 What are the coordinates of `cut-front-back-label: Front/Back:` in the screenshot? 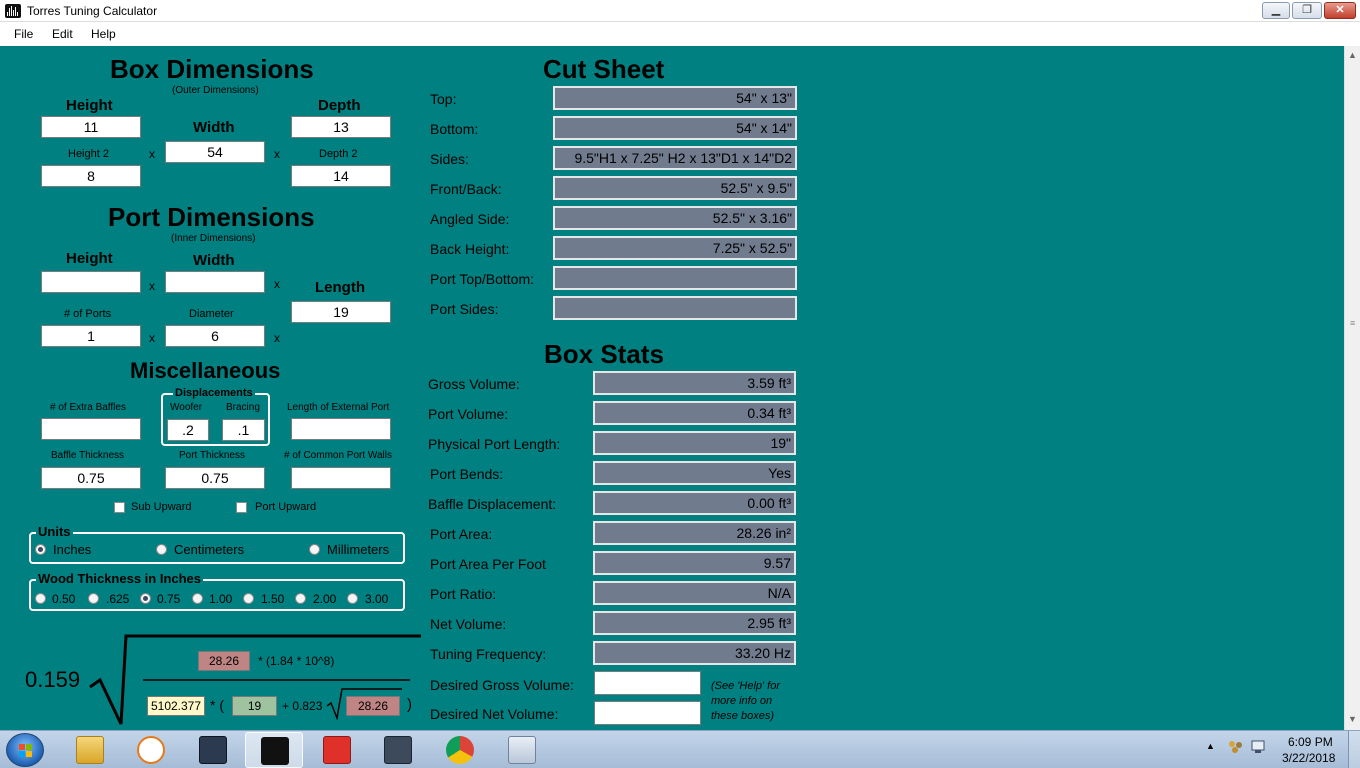 It's located at (466, 189).